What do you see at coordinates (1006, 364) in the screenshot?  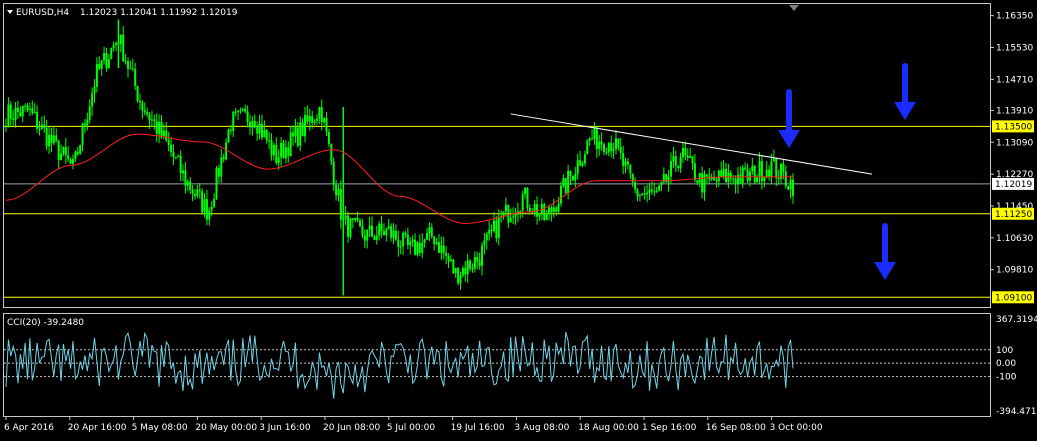 I see `cci-axis-0-label: 0.00` at bounding box center [1006, 364].